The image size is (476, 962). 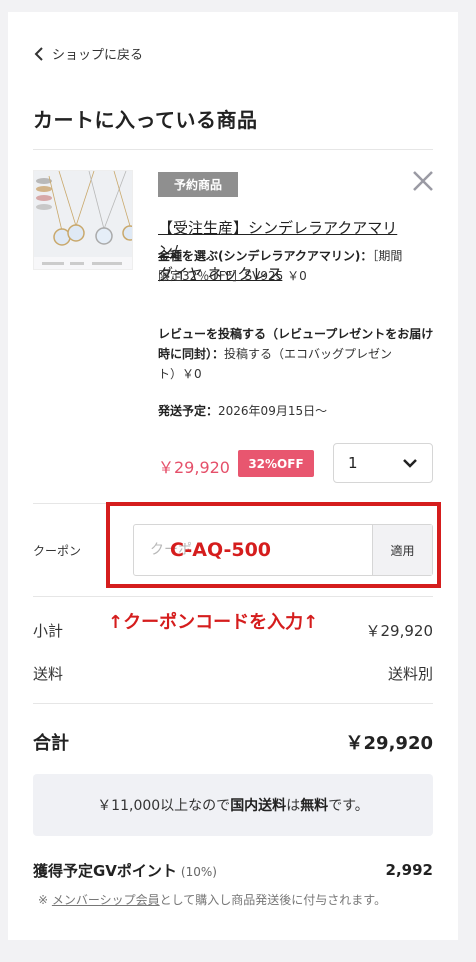 I want to click on annotation-frame, so click(x=273, y=545).